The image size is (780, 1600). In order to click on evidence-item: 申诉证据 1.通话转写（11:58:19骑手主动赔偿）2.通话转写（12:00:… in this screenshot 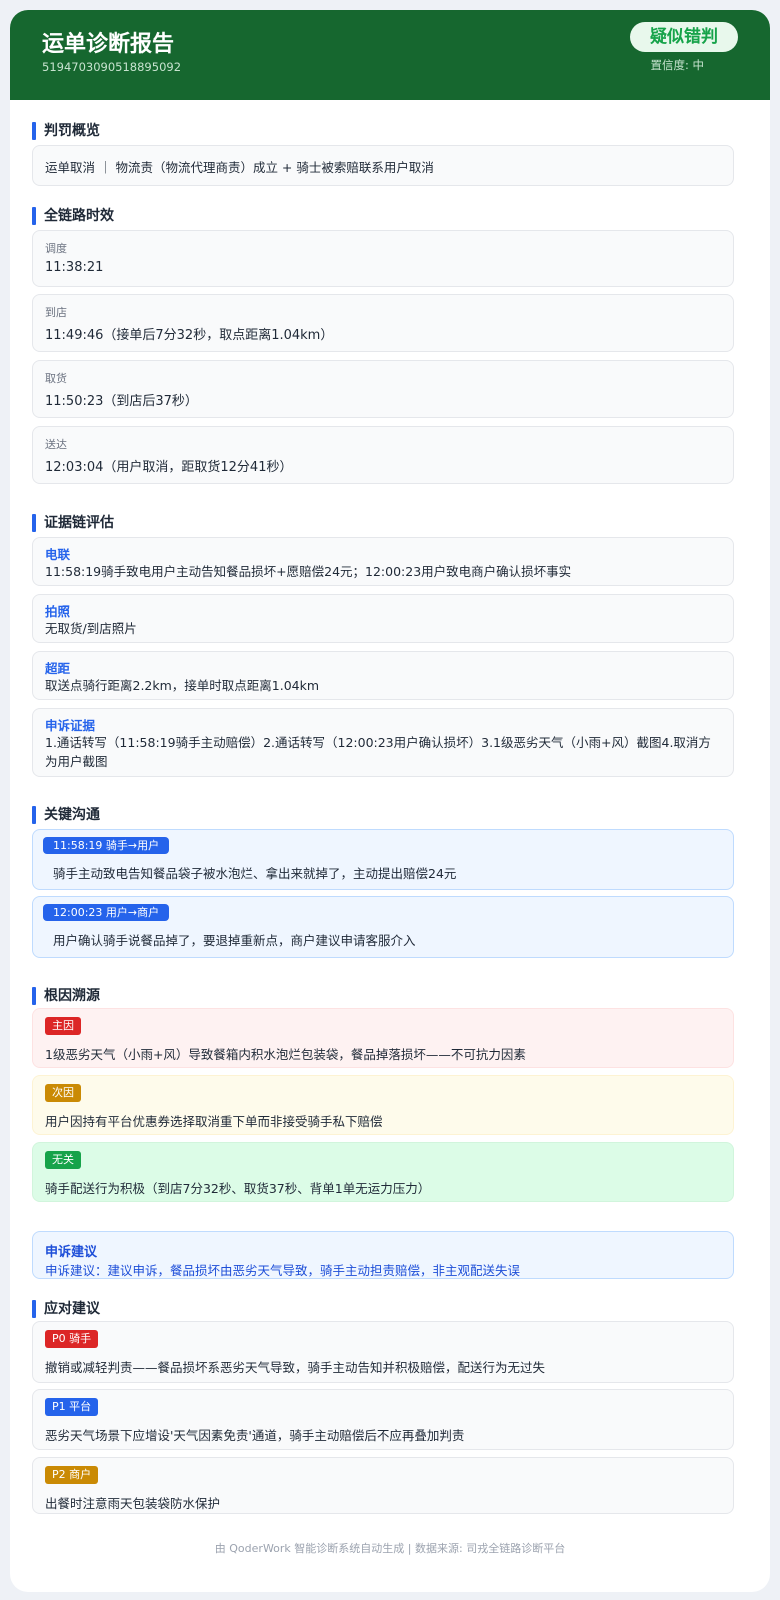, I will do `click(383, 742)`.